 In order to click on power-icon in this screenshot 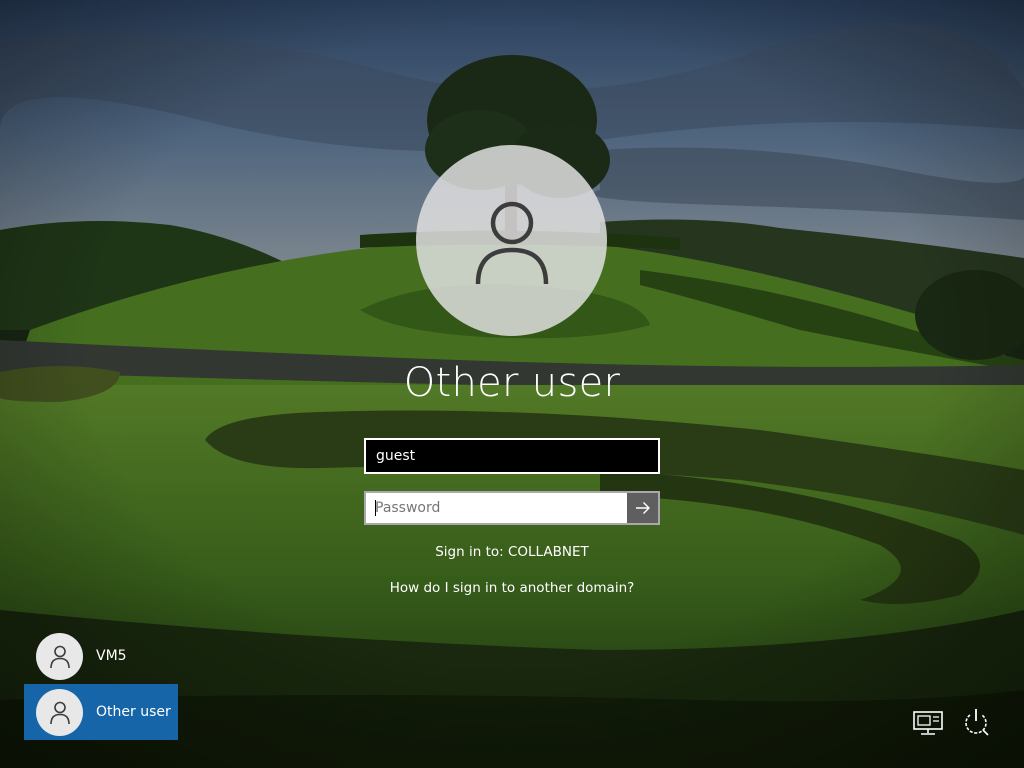, I will do `click(975, 722)`.